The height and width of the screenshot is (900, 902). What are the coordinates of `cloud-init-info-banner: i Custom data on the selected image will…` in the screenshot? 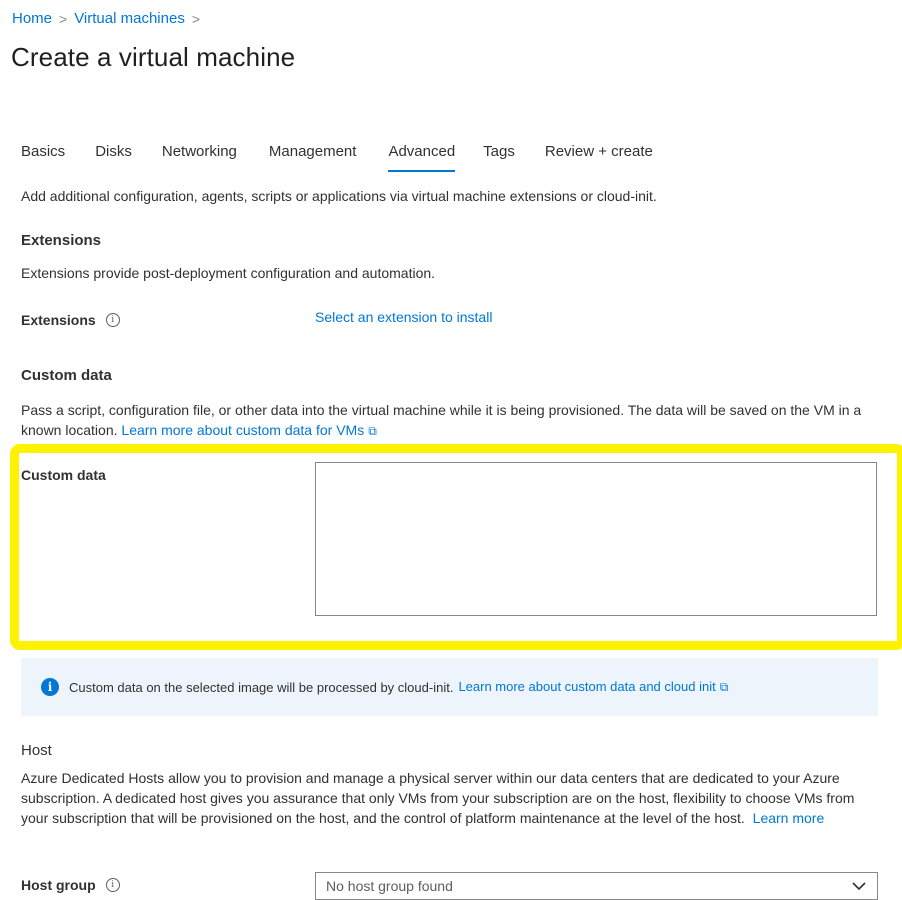 It's located at (449, 687).